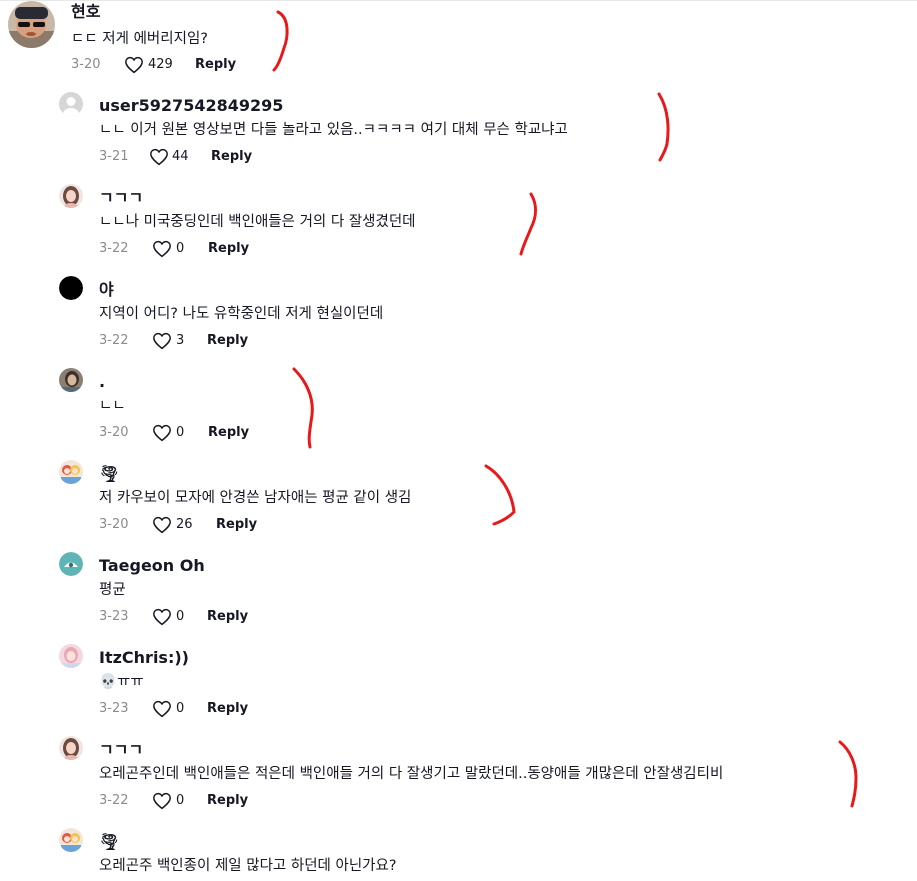 This screenshot has width=917, height=881. What do you see at coordinates (112, 406) in the screenshot?
I see `comment-text: ㄴㄴ` at bounding box center [112, 406].